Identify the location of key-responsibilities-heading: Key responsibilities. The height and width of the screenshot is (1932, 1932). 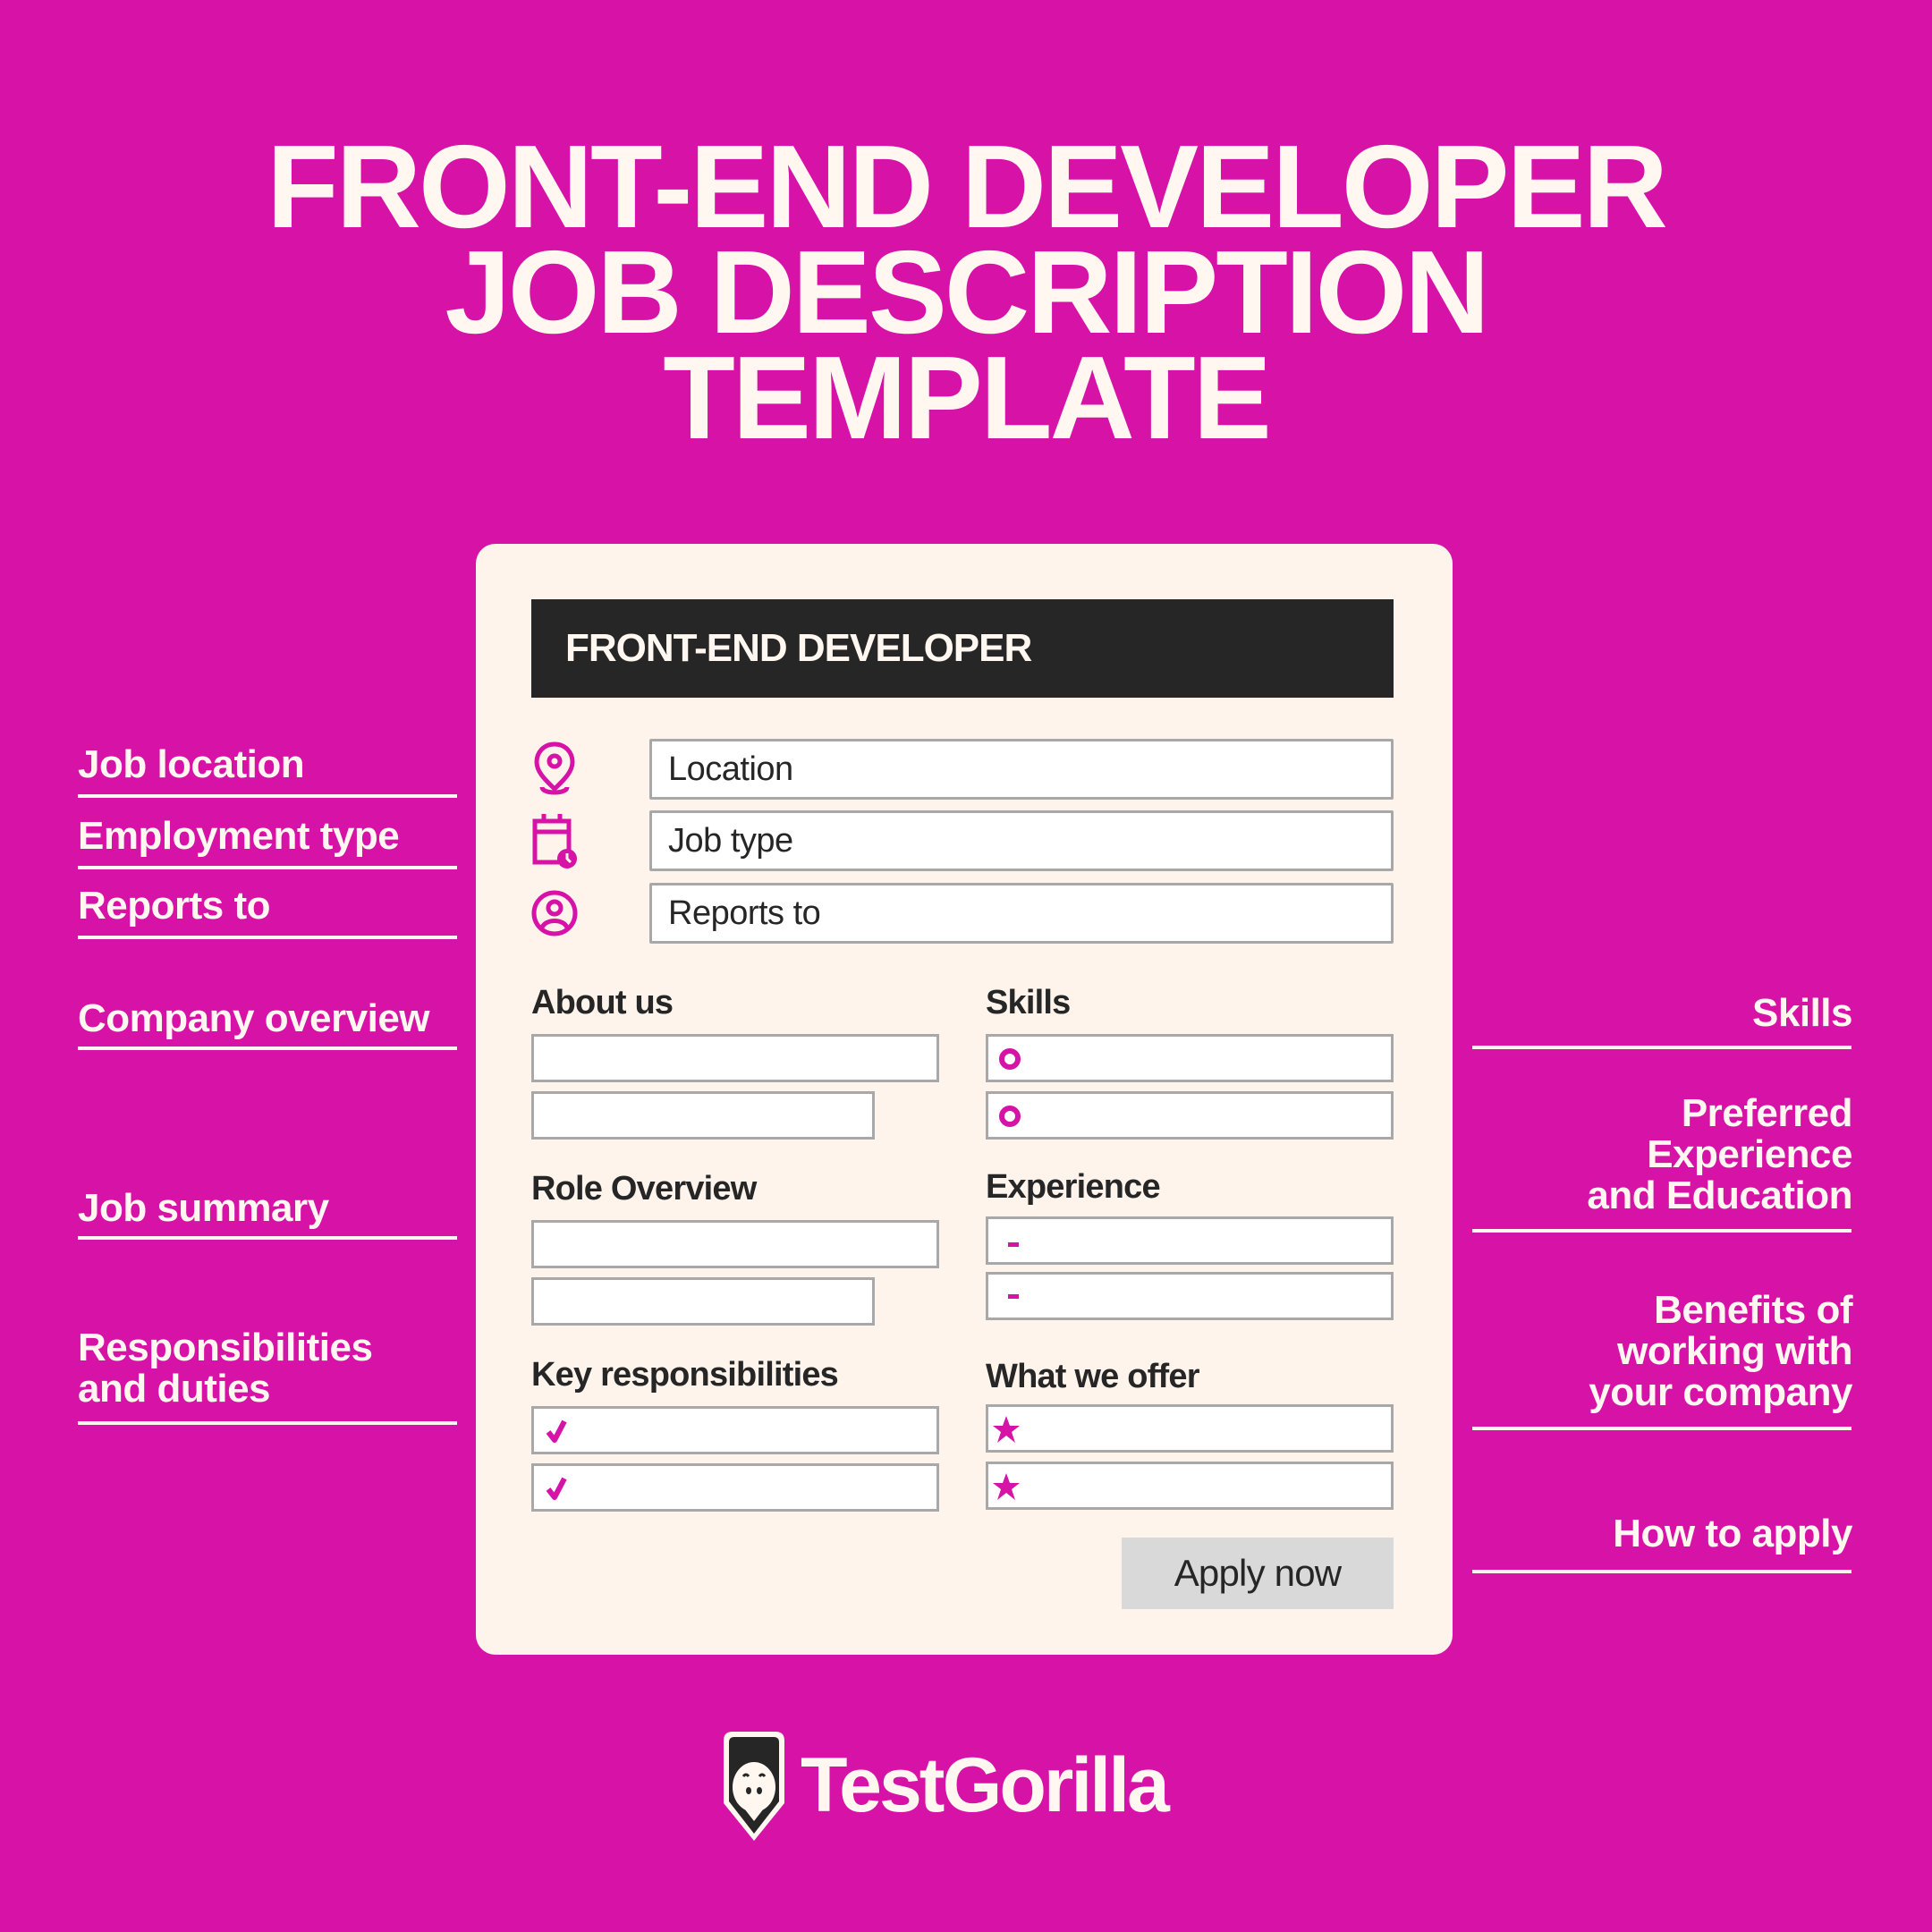
(685, 1375).